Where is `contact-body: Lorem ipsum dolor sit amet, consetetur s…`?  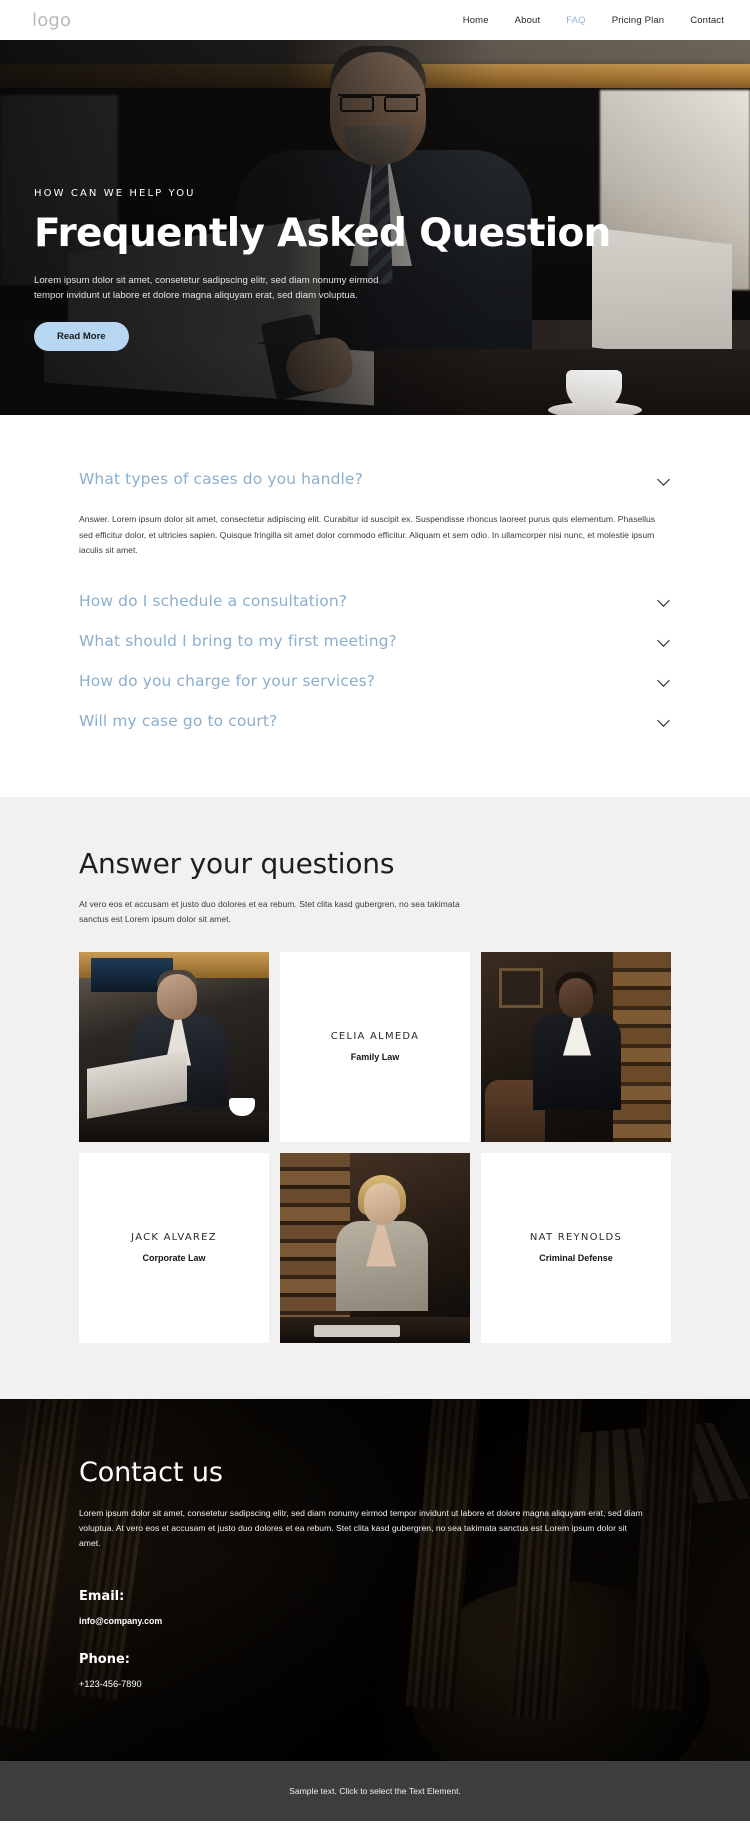 contact-body: Lorem ipsum dolor sit amet, consetetur s… is located at coordinates (361, 1528).